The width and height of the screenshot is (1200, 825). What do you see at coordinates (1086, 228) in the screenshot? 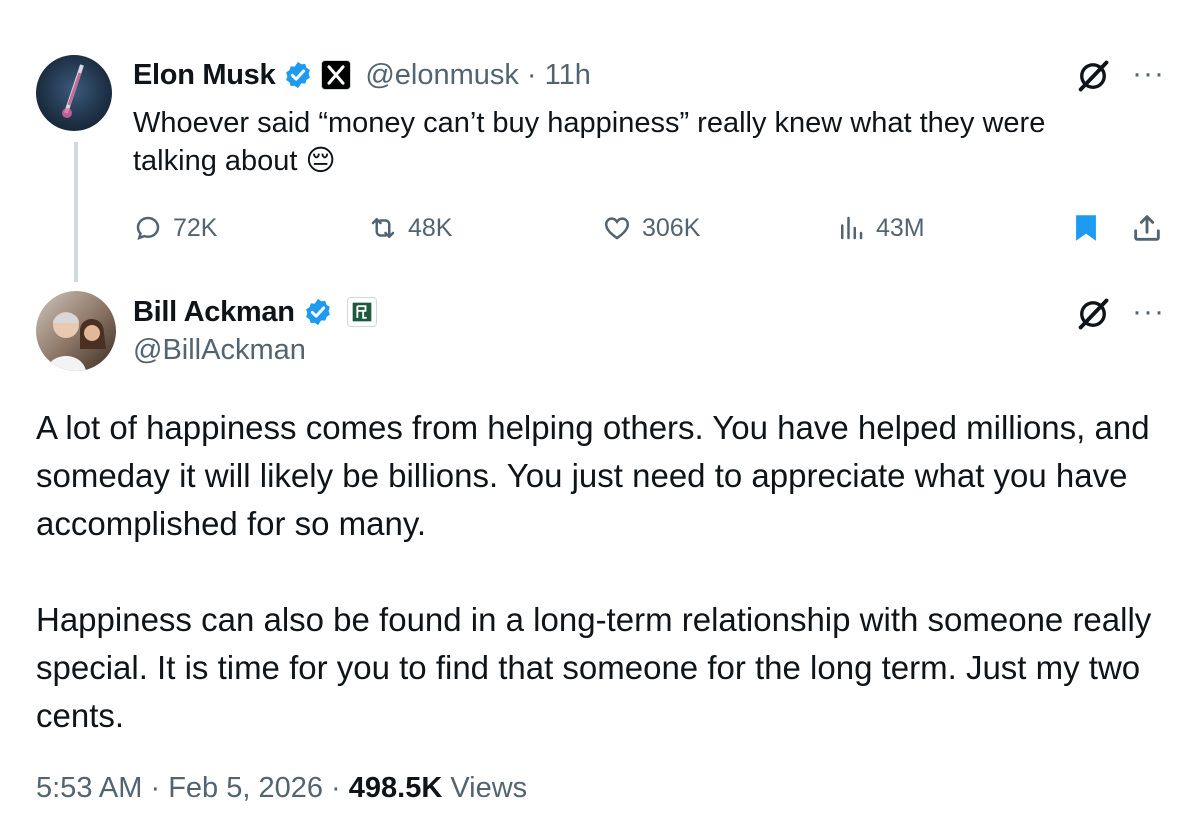
I see `bookmark-icon` at bounding box center [1086, 228].